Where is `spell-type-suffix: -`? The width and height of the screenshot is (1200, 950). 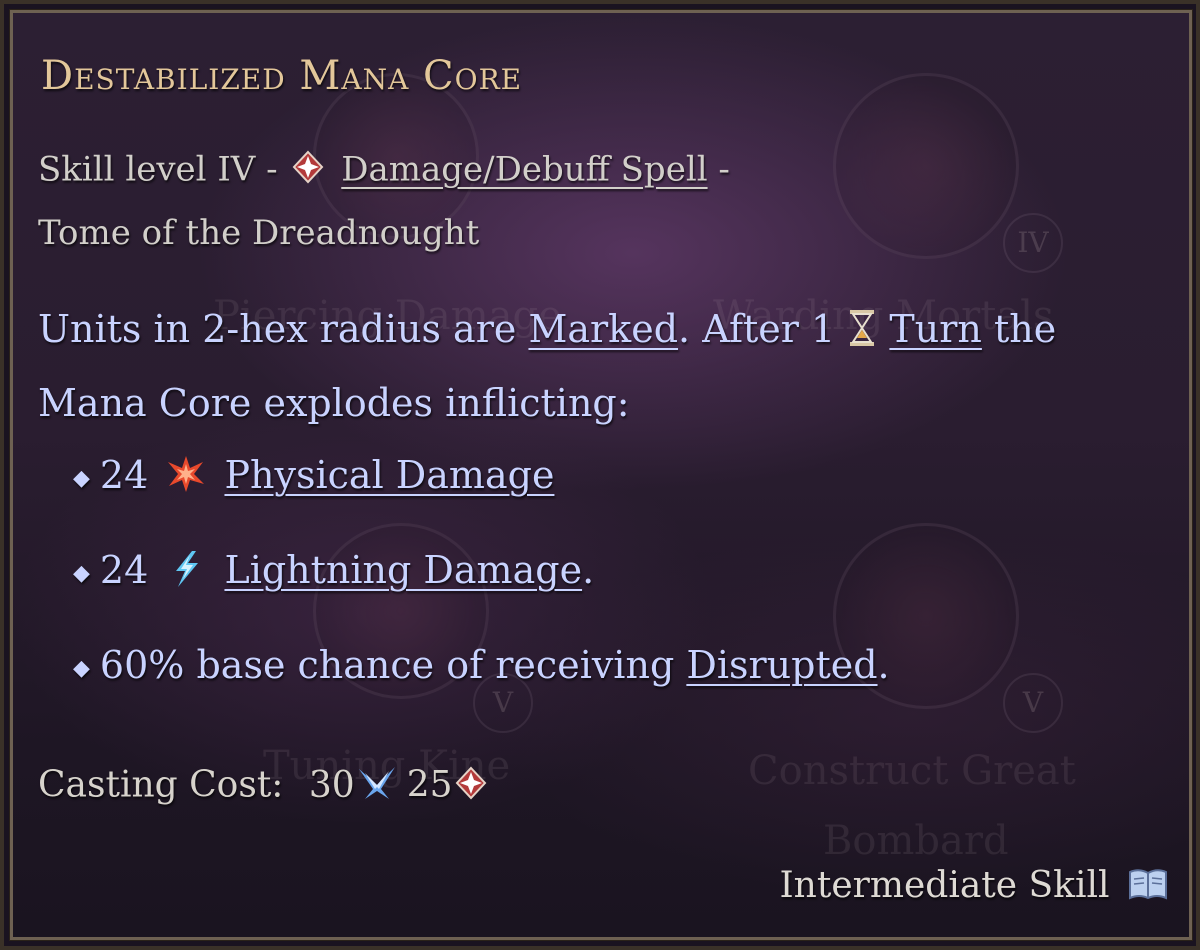
spell-type-suffix: - is located at coordinates (724, 169).